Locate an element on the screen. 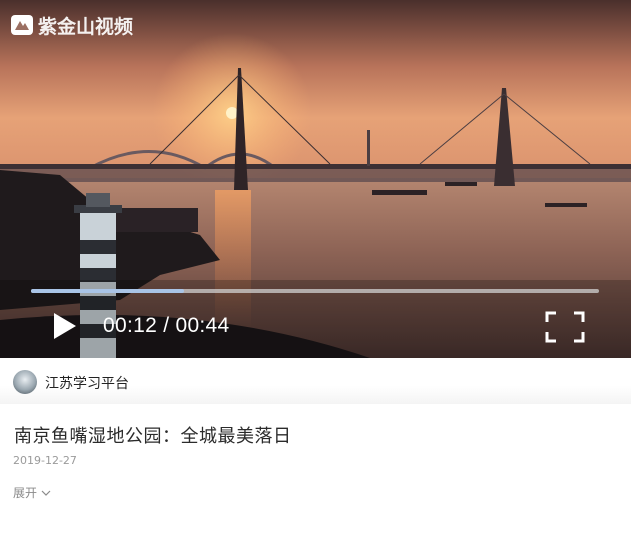  expand-button: 展开 is located at coordinates (32, 492).